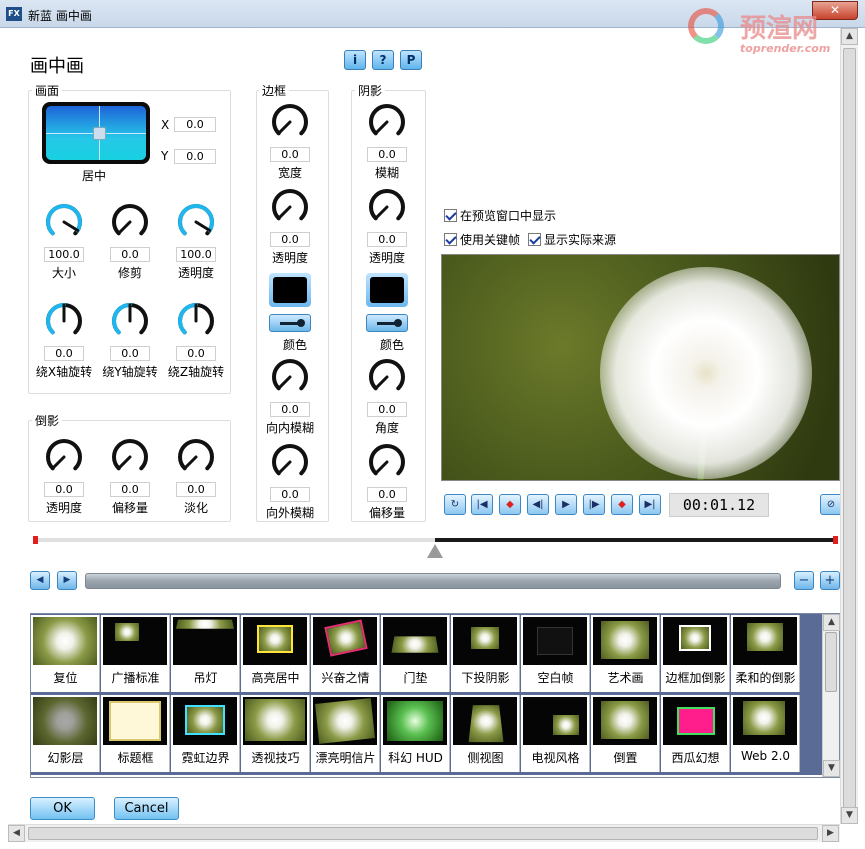 The width and height of the screenshot is (865, 849). Describe the element at coordinates (275, 678) in the screenshot. I see `preset-label: 高亮居中` at that location.